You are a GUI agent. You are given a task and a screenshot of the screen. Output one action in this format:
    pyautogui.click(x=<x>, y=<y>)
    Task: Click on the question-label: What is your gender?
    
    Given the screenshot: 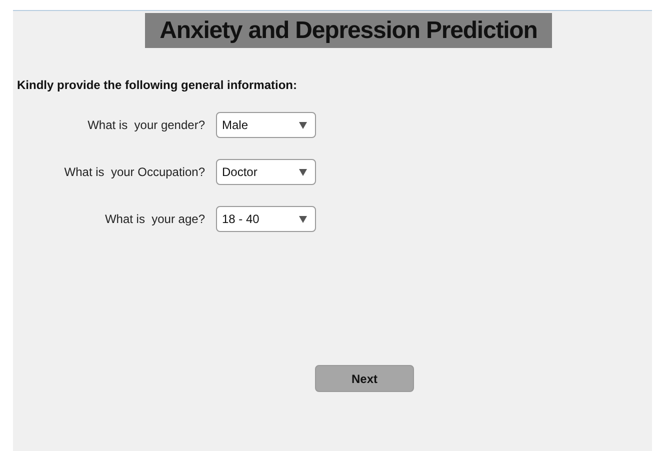 What is the action you would take?
    pyautogui.click(x=145, y=125)
    